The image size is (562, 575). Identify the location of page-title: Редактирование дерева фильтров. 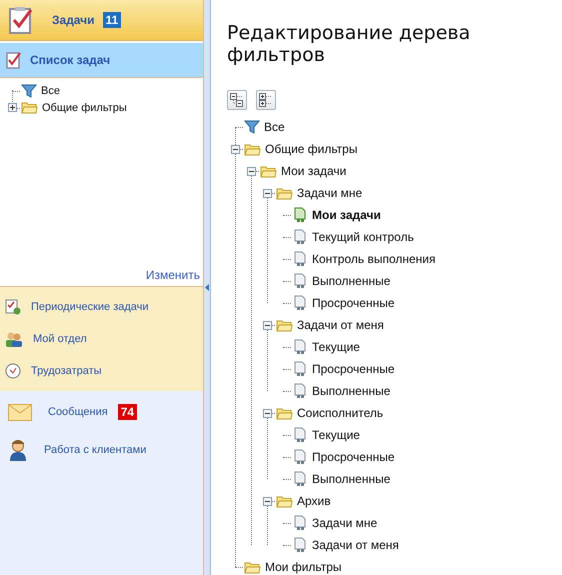
(349, 44).